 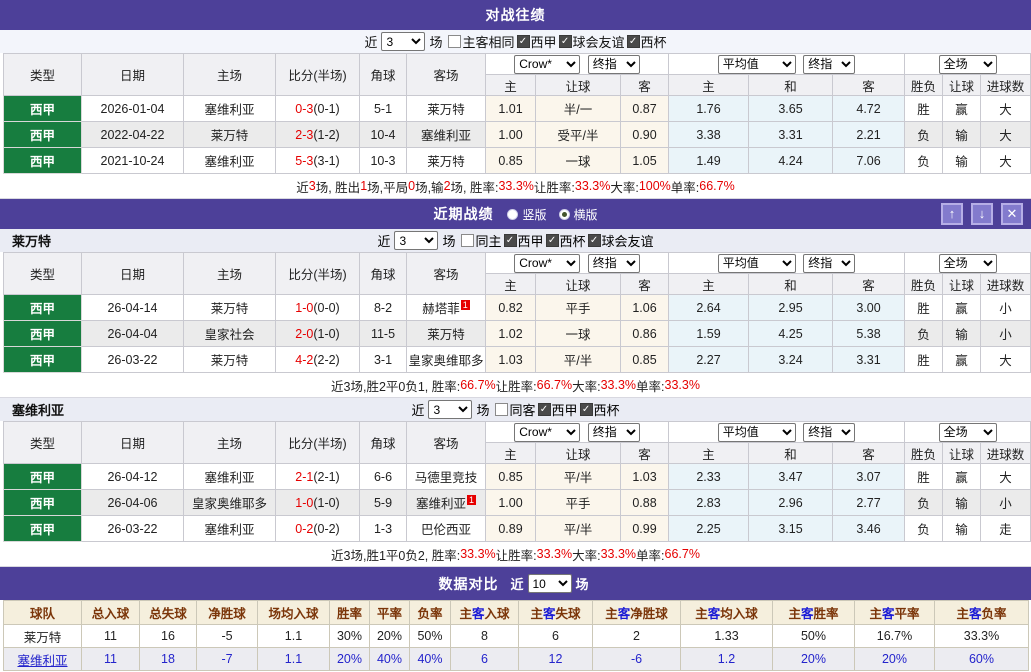 What do you see at coordinates (436, 42) in the screenshot?
I see `matches-label: 场` at bounding box center [436, 42].